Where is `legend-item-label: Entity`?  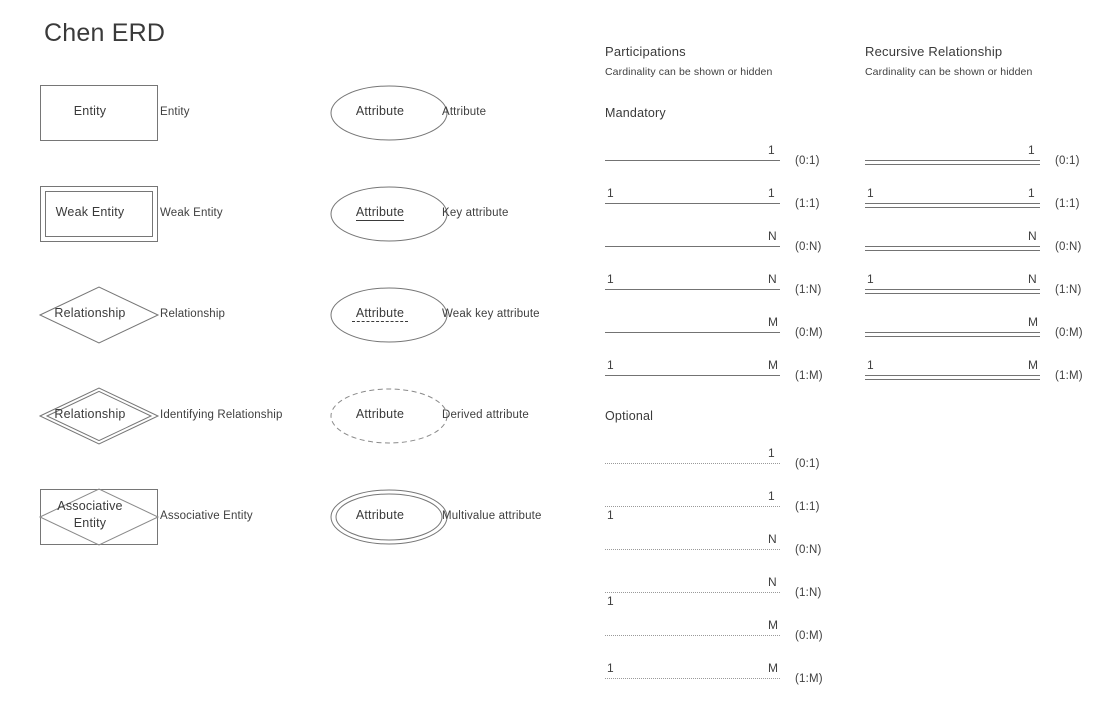 legend-item-label: Entity is located at coordinates (175, 112).